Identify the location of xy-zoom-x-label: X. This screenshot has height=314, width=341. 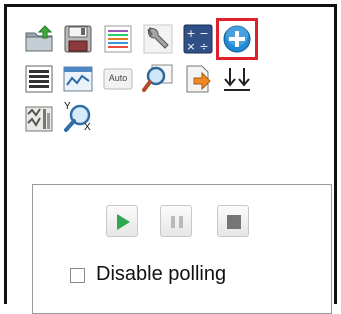
(87, 127).